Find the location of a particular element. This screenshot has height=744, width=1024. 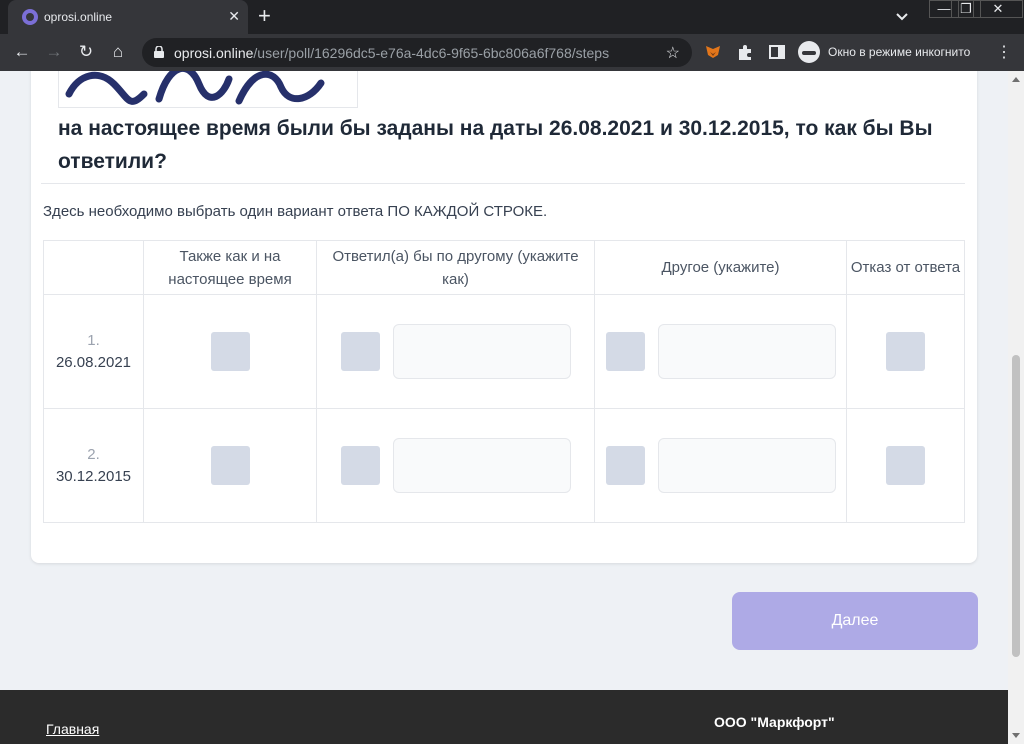

header-other: Другое (укажите) is located at coordinates (720, 267).